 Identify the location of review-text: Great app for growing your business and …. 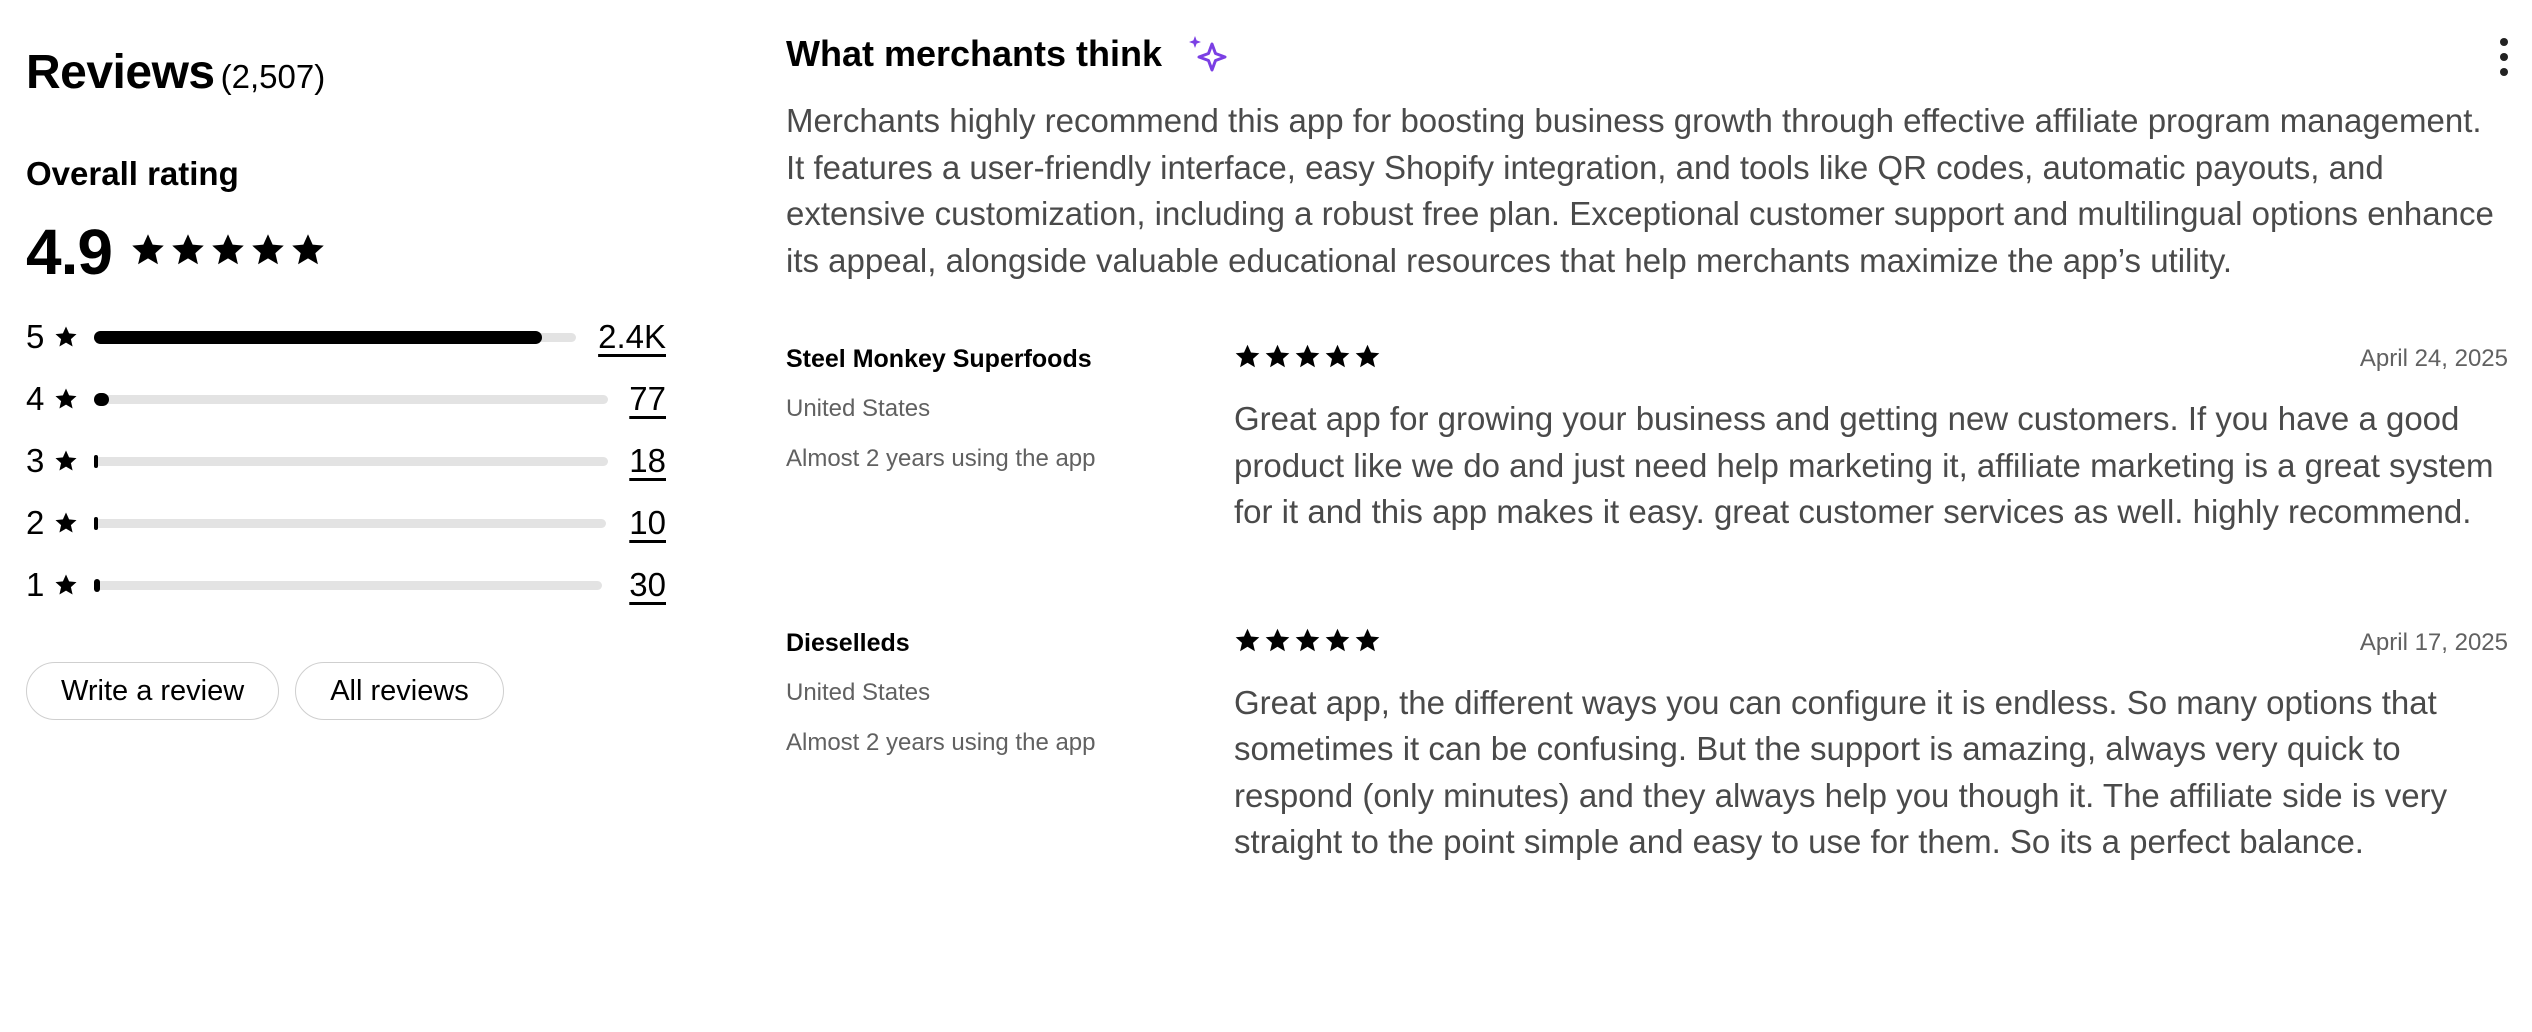
(1864, 465).